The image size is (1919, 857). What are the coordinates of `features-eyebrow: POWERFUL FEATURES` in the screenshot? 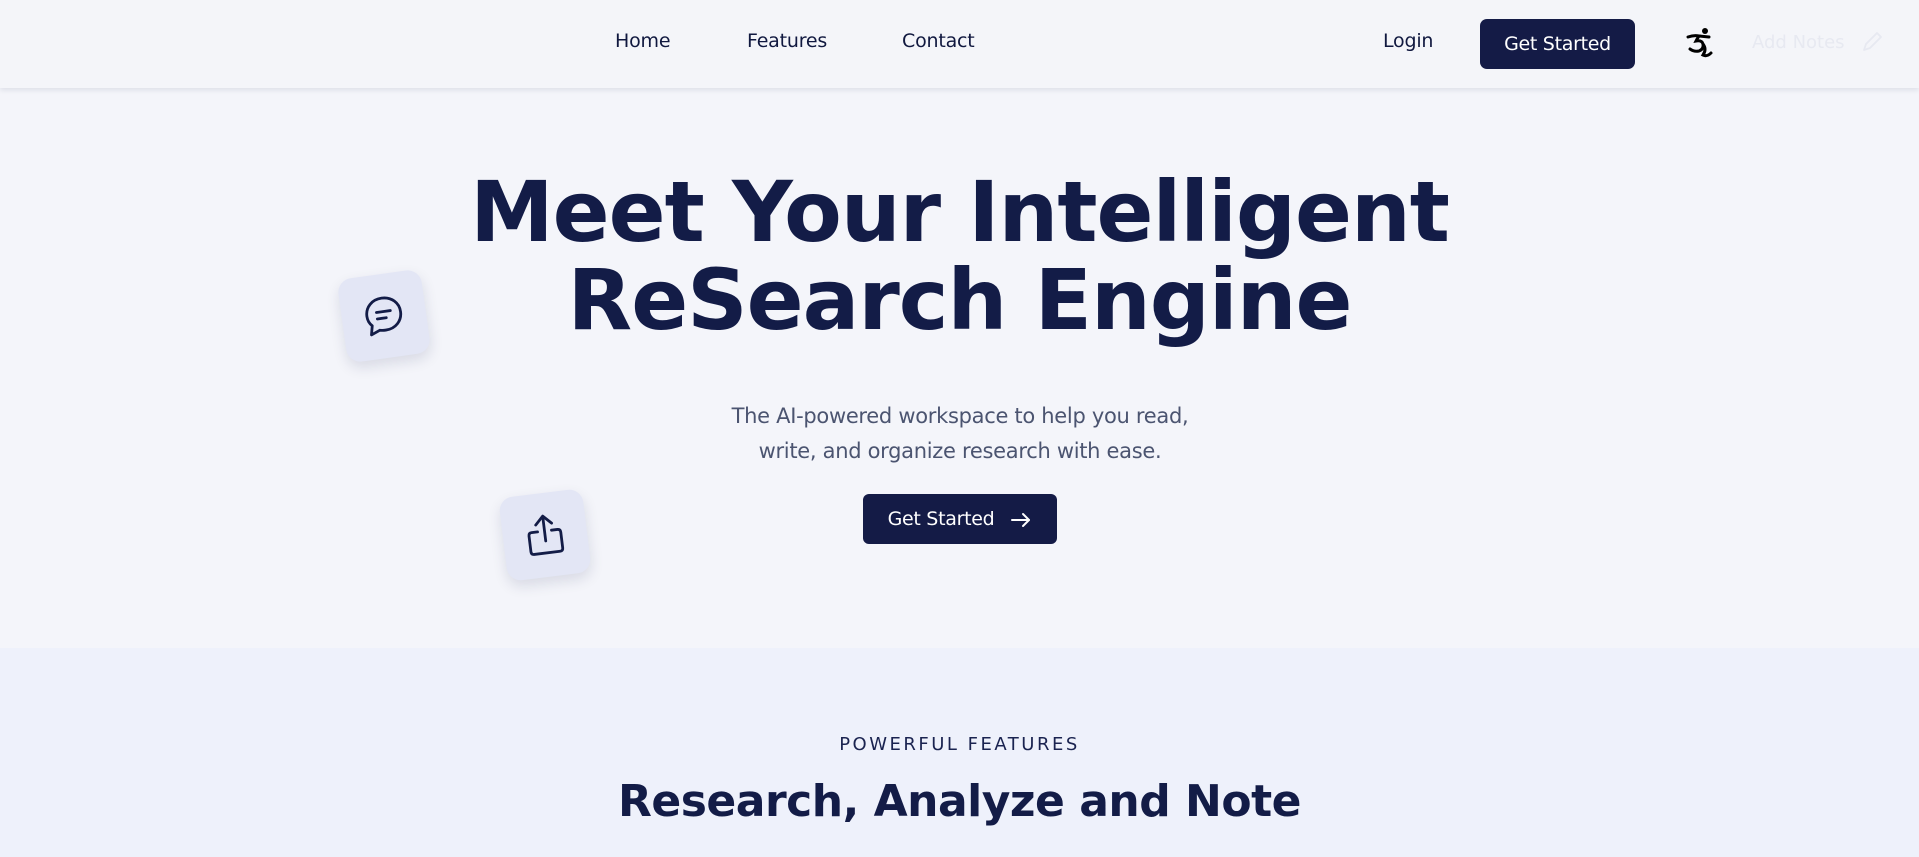 It's located at (959, 744).